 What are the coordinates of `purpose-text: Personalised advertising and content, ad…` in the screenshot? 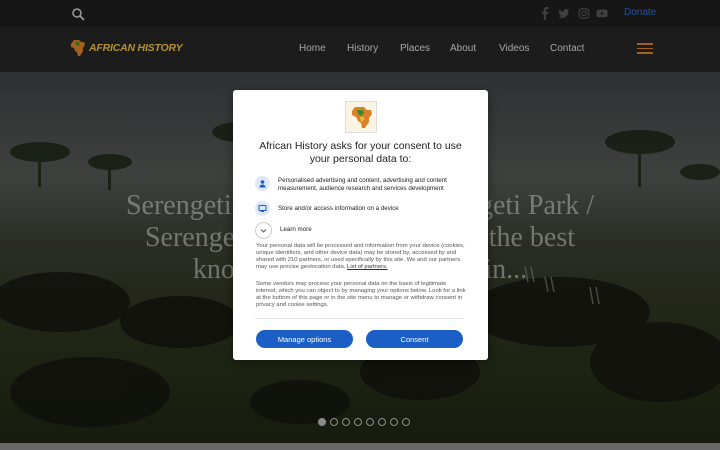 It's located at (362, 184).